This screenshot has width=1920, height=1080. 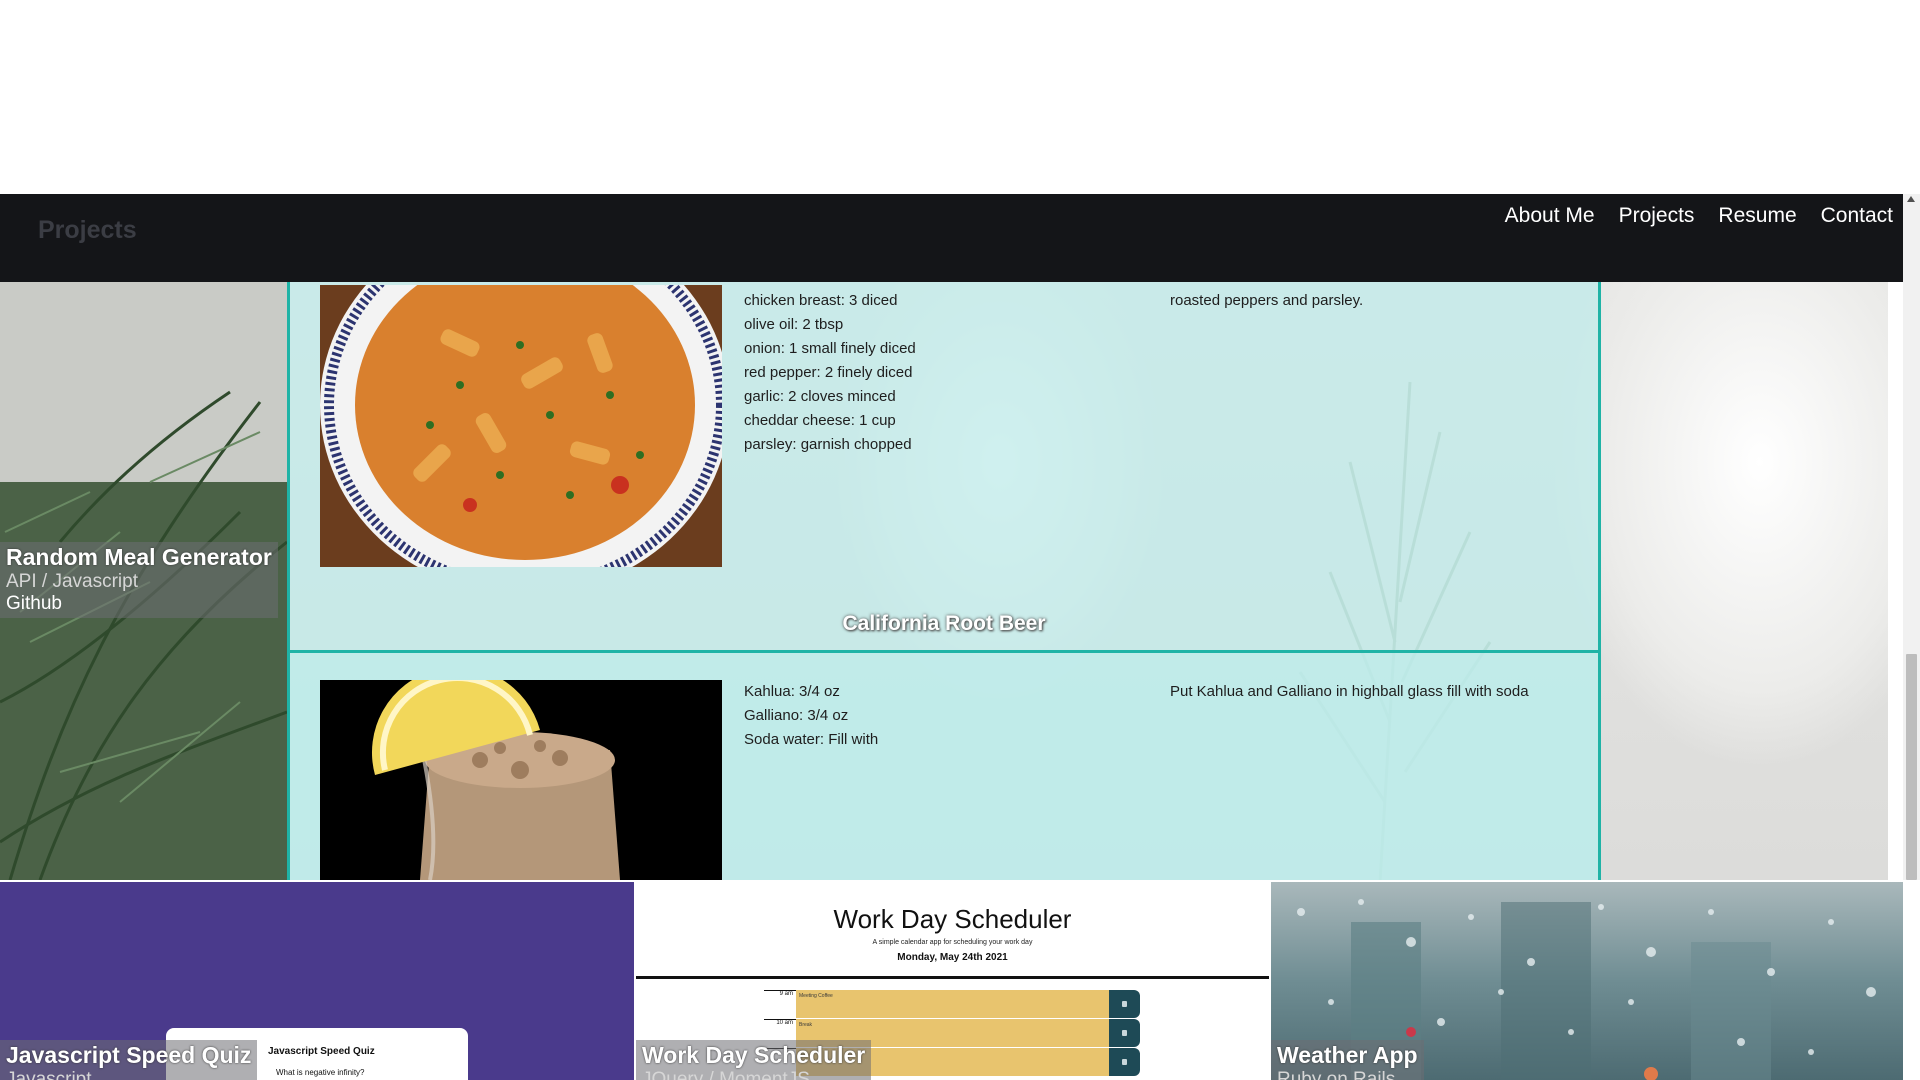 I want to click on project-title: Work Day Scheduler, so click(x=754, y=1055).